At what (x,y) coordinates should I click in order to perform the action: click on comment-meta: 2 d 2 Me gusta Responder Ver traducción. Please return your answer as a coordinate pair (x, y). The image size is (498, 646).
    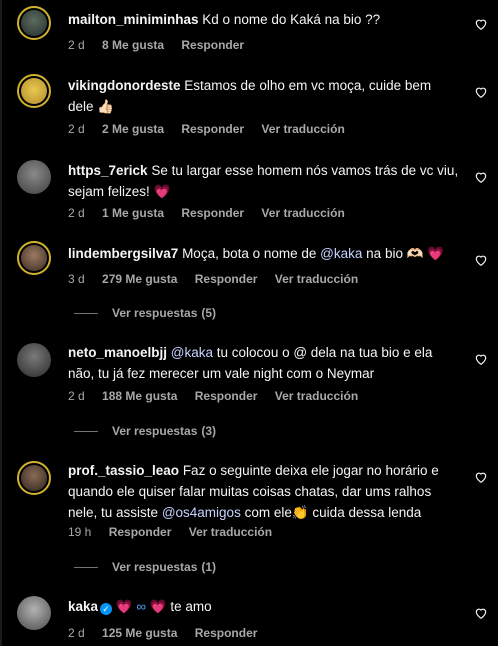
    Looking at the image, I should click on (213, 129).